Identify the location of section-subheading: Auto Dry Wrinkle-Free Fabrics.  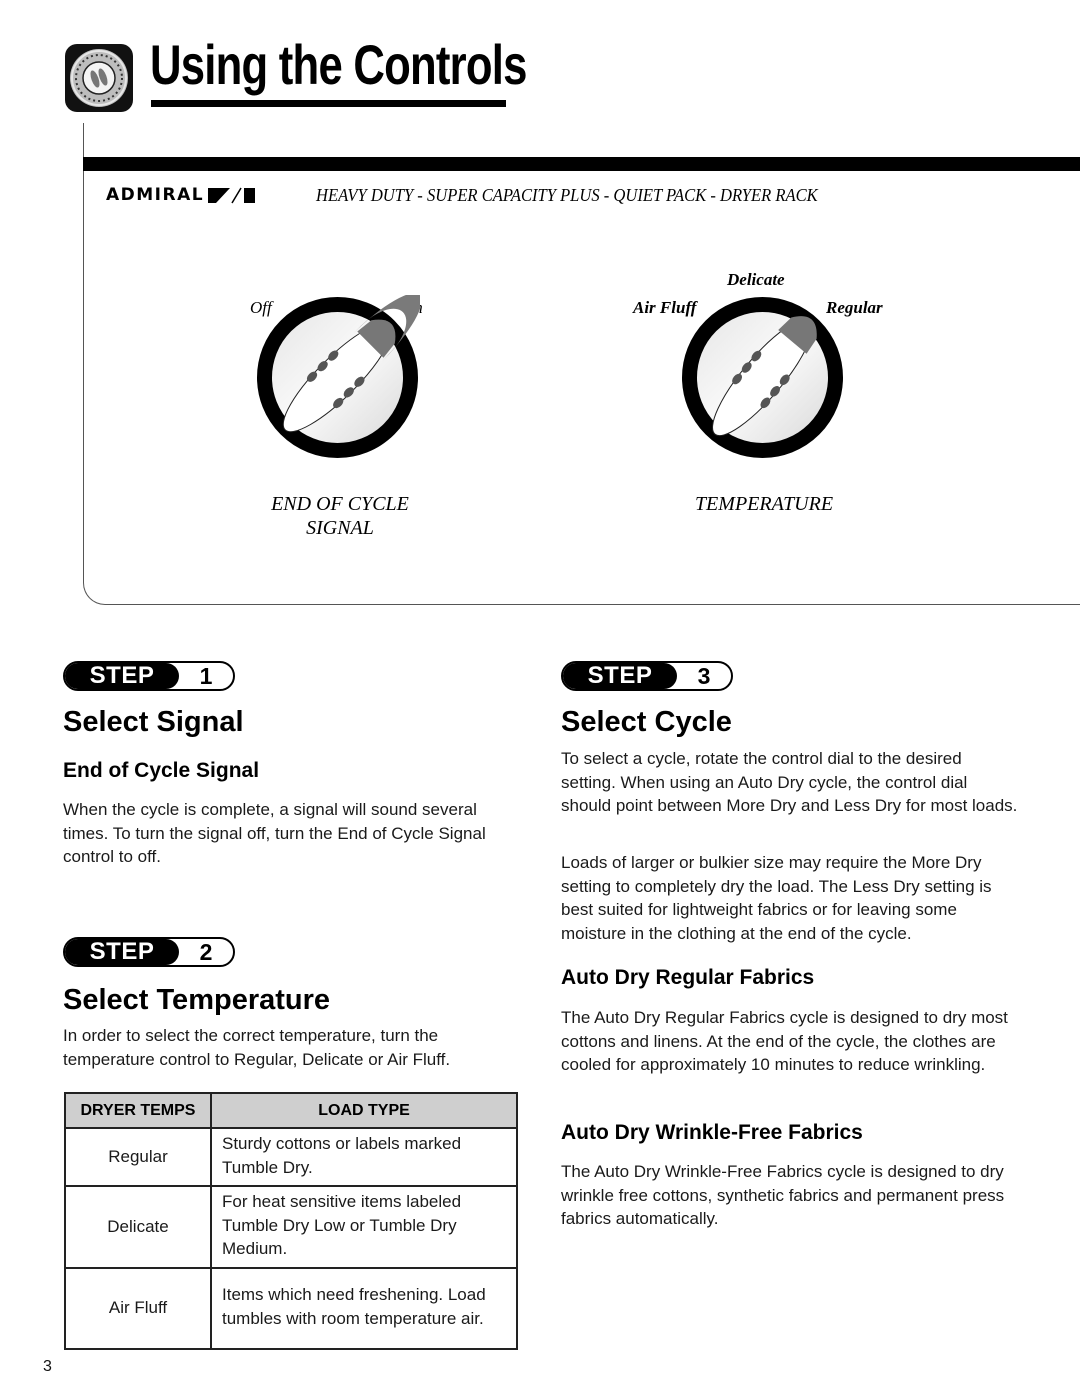
(712, 1132).